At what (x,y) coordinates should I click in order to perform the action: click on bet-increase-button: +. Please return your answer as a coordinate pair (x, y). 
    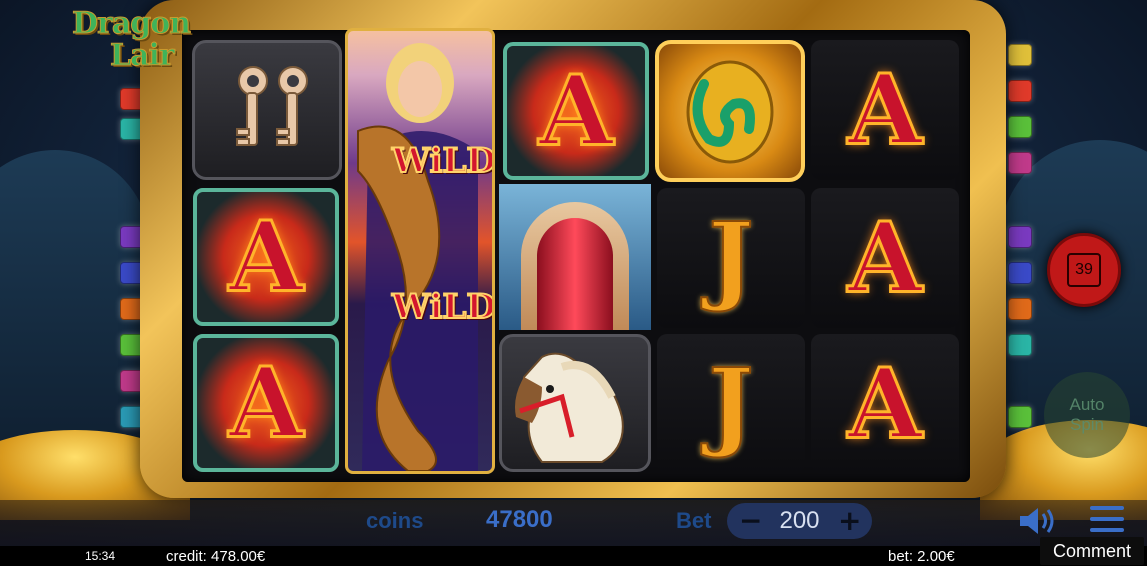
    Looking at the image, I should click on (849, 521).